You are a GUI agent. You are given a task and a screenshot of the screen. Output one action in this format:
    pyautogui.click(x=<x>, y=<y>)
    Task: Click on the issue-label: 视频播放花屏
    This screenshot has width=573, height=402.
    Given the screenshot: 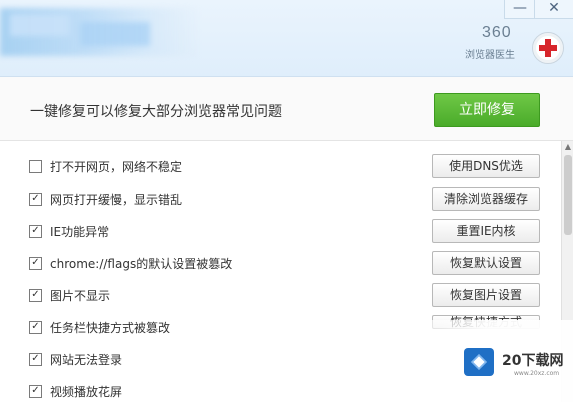 What is the action you would take?
    pyautogui.click(x=86, y=392)
    